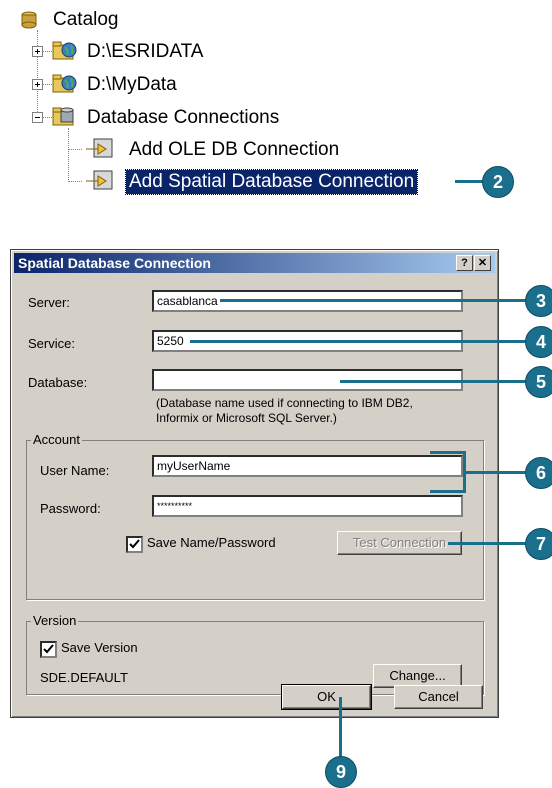 The height and width of the screenshot is (788, 552). Describe the element at coordinates (482, 263) in the screenshot. I see `close-button: ✕` at that location.